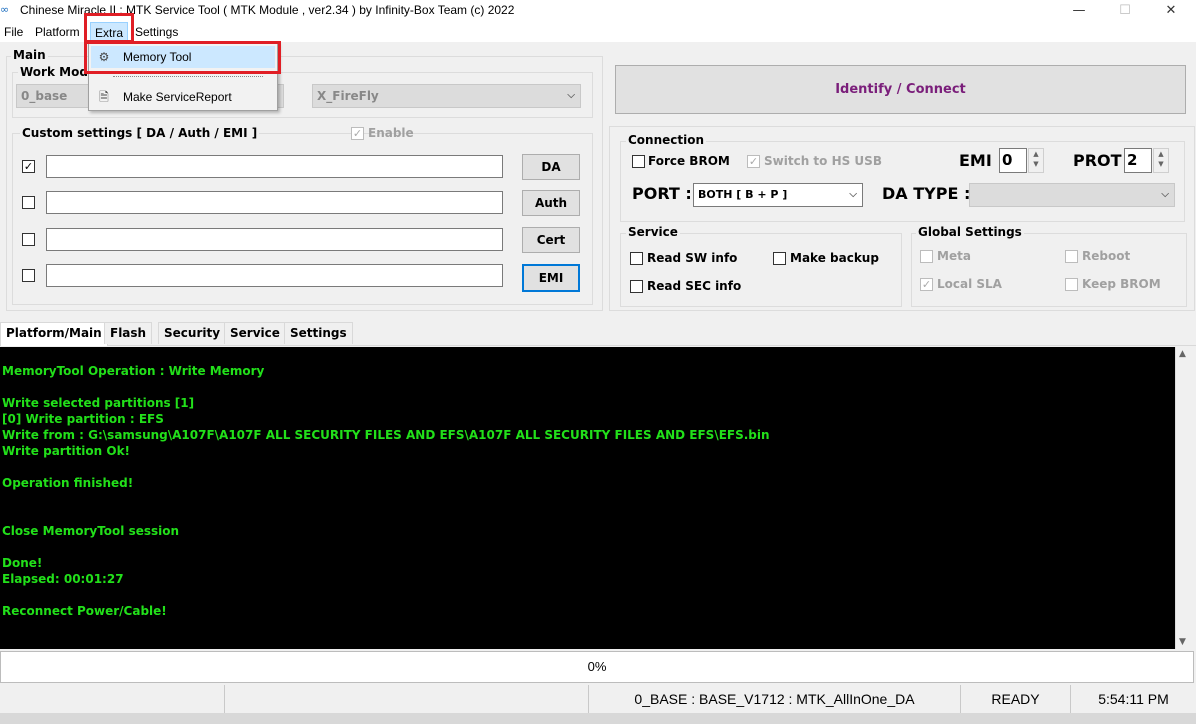 The image size is (1196, 724). Describe the element at coordinates (1121, 284) in the screenshot. I see `keep-brom-label: Keep BROM` at that location.